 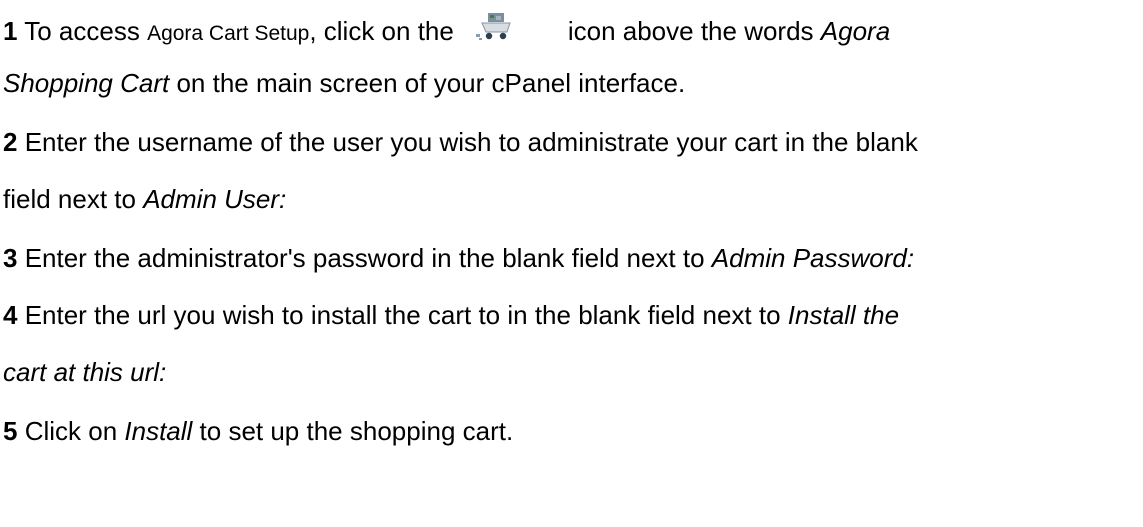 I want to click on step-1-number: 1, so click(x=10, y=31).